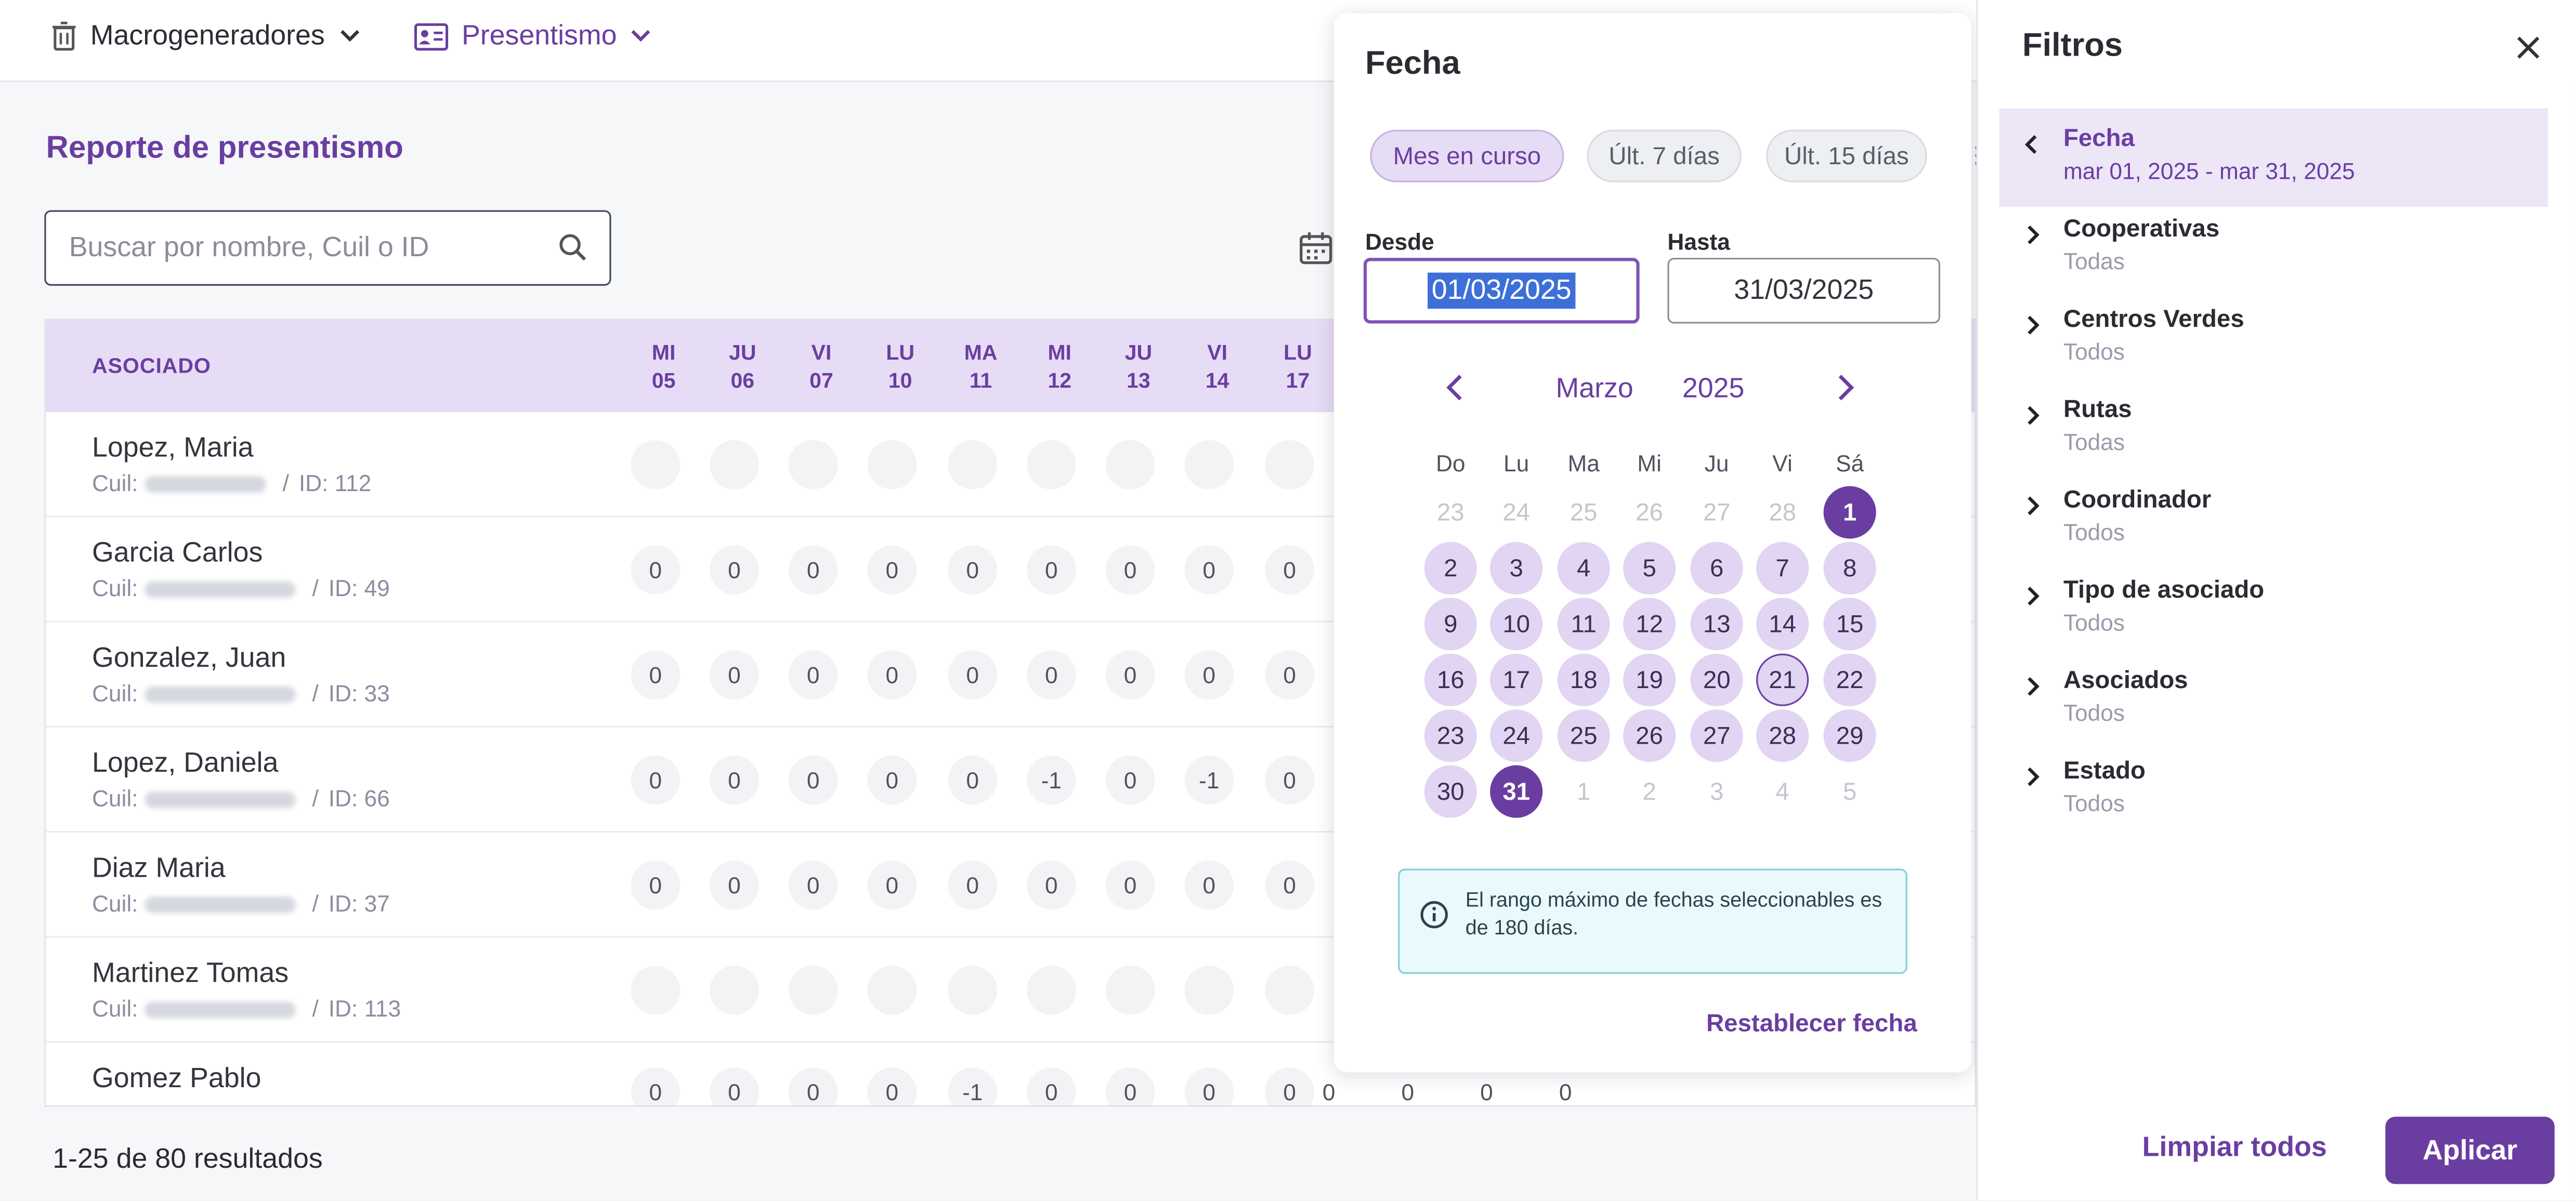  What do you see at coordinates (1716, 568) in the screenshot?
I see `calendar-day: 6` at bounding box center [1716, 568].